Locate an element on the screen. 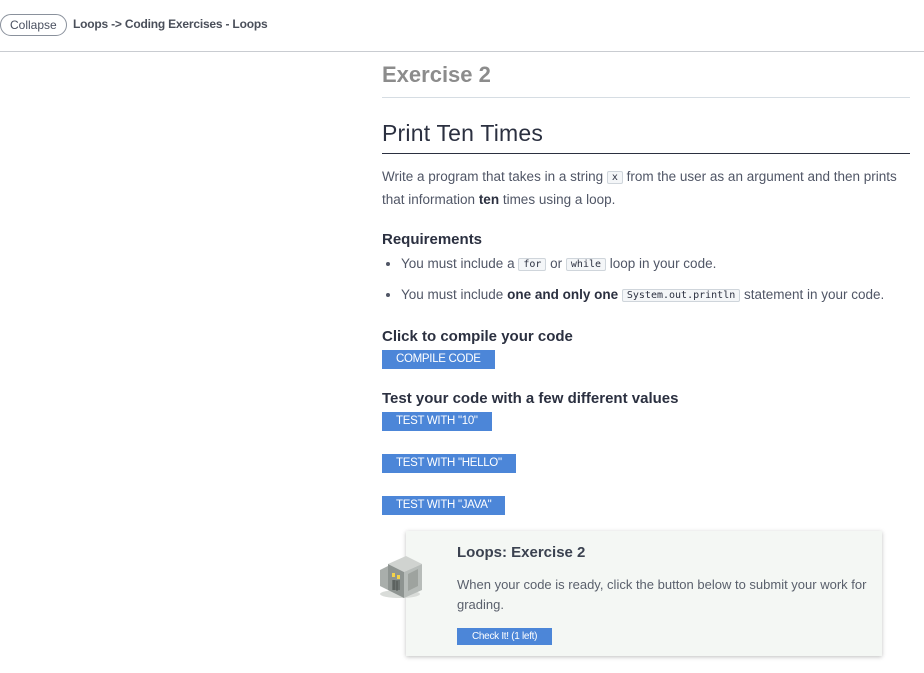  test-with-10-button: TEST WITH "10" is located at coordinates (437, 421).